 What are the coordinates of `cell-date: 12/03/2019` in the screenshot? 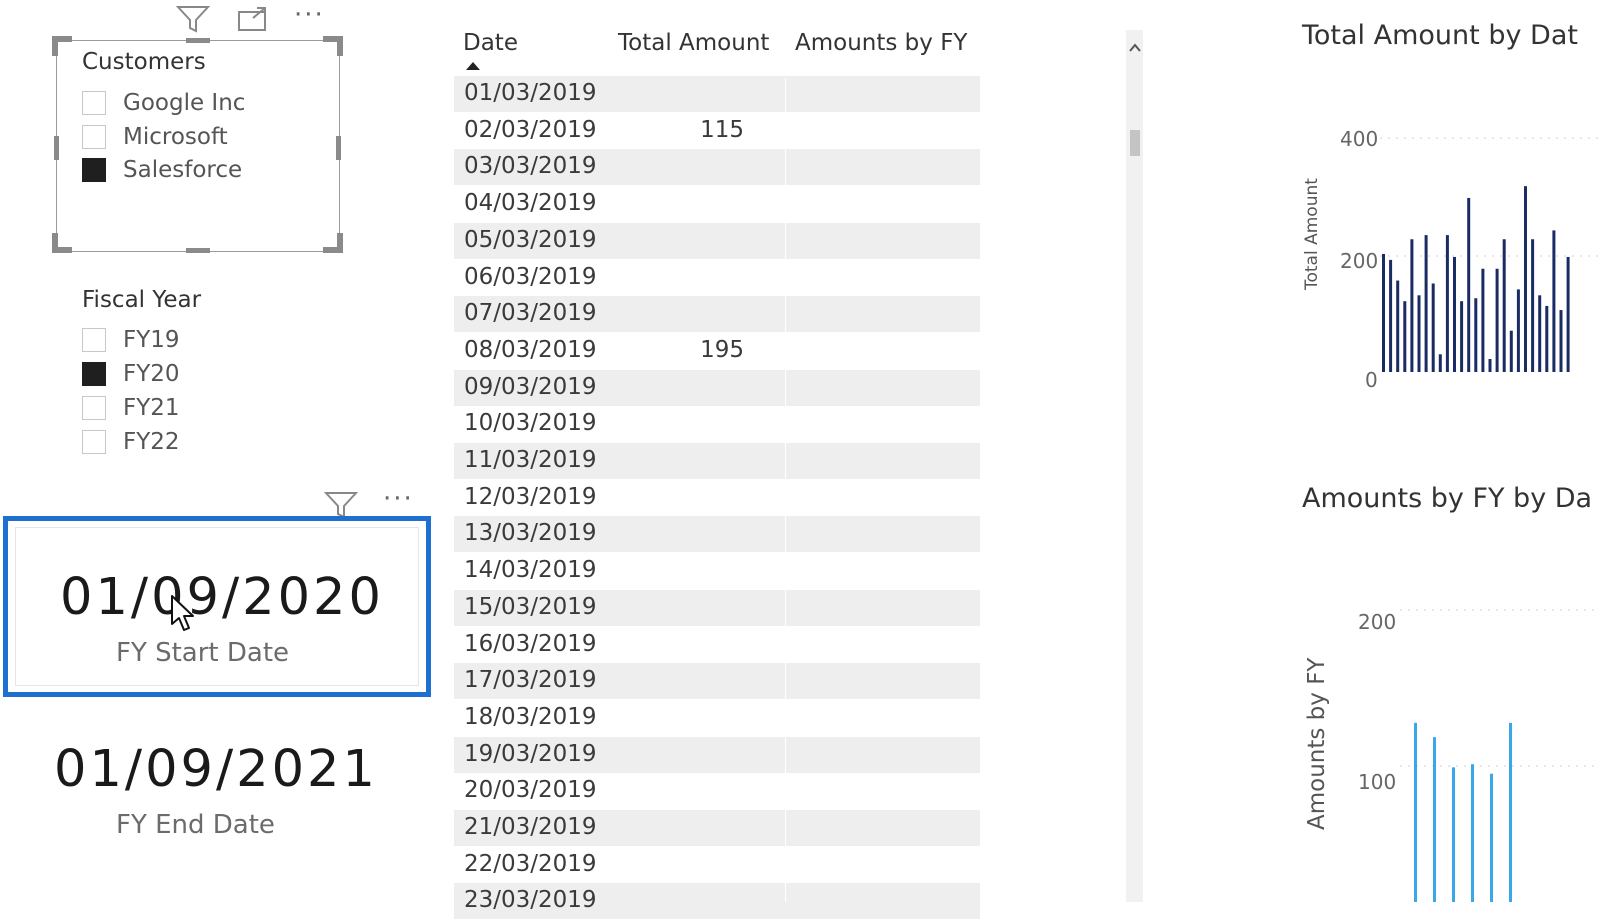 It's located at (530, 496).